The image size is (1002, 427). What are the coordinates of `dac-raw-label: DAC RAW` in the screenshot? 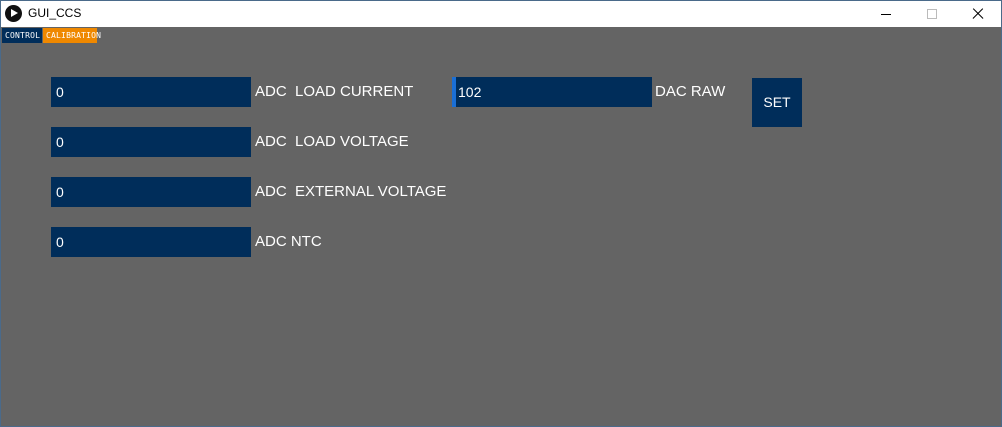 It's located at (690, 91).